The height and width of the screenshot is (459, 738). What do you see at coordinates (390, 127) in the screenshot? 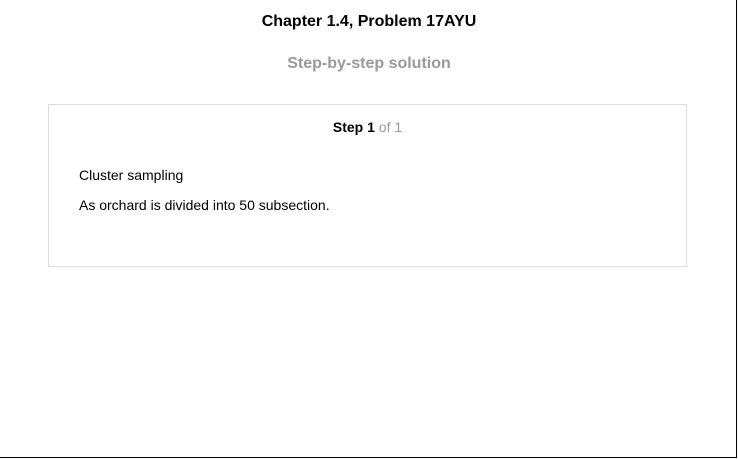
I see `step-total: of 1` at bounding box center [390, 127].